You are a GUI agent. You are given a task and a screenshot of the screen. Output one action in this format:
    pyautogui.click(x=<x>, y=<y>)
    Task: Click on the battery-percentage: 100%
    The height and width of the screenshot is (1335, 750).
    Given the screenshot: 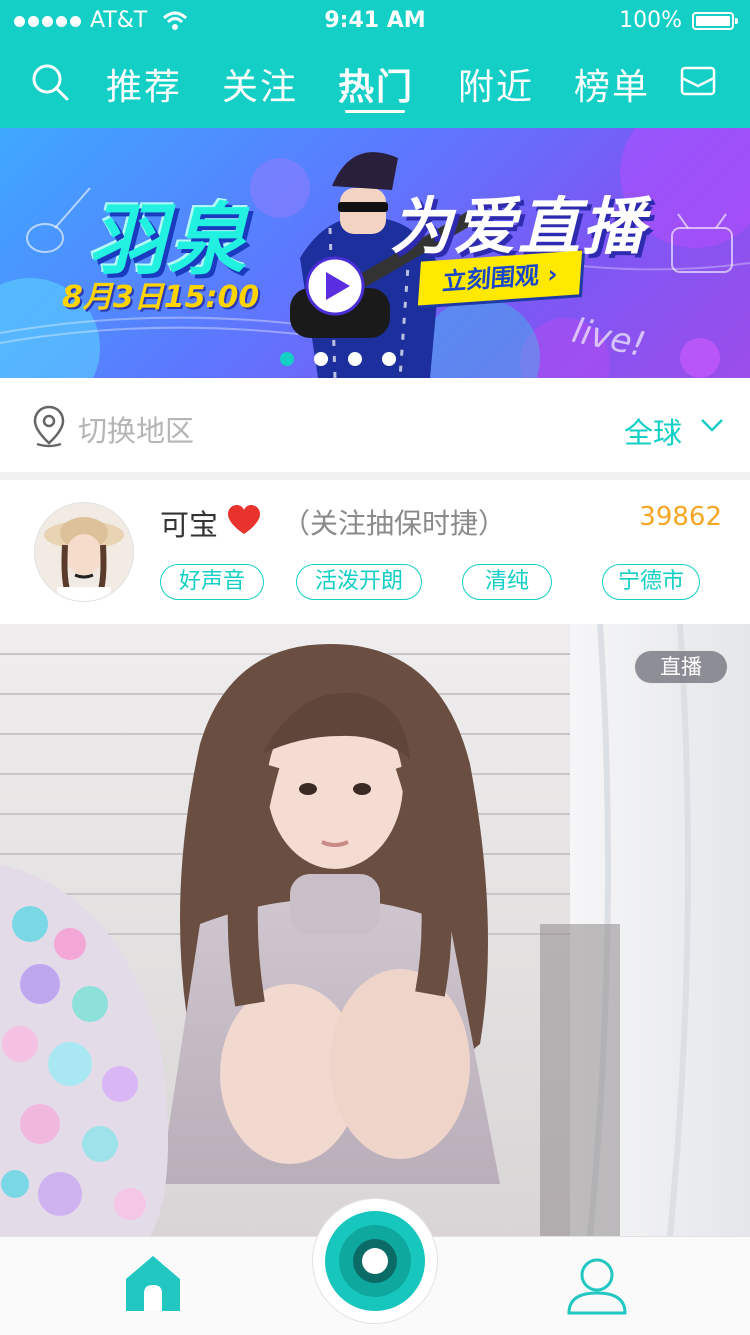 What is the action you would take?
    pyautogui.click(x=650, y=20)
    